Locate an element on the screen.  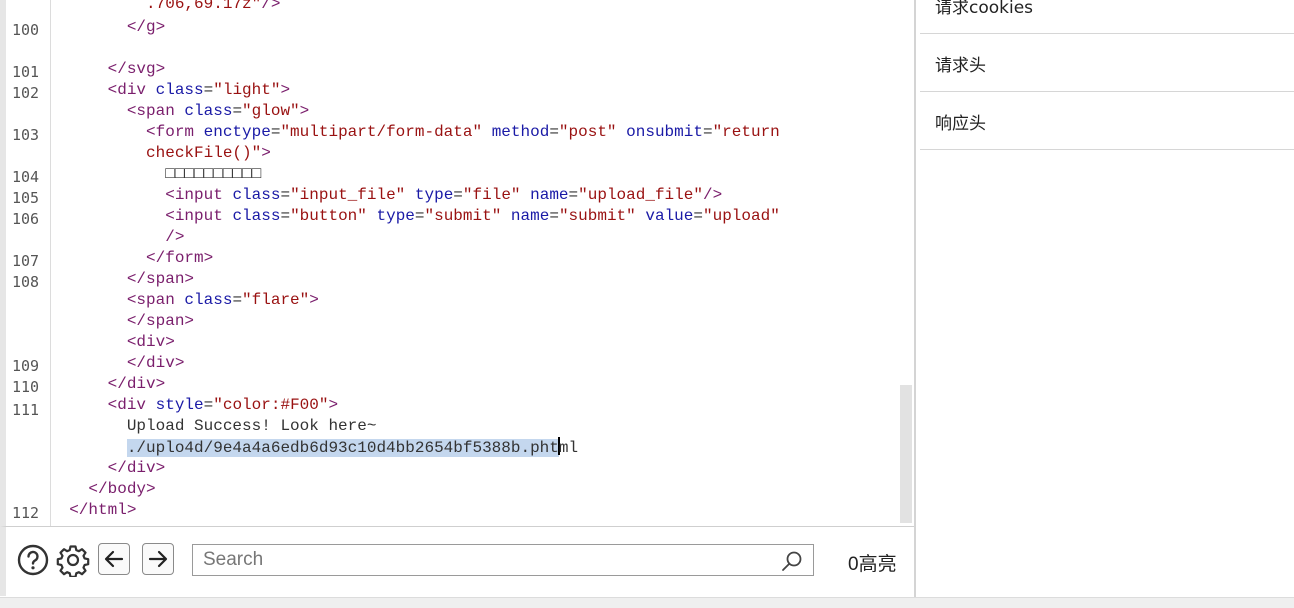
code-token: .706,69.17z" is located at coordinates (204, 6).